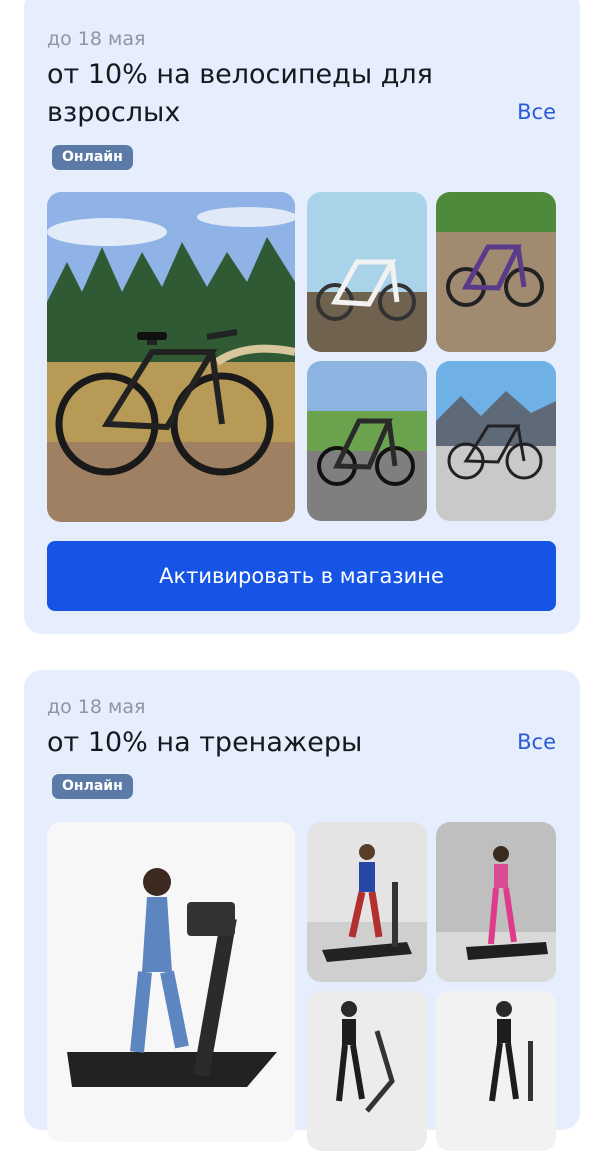 The image size is (595, 1151). Describe the element at coordinates (205, 742) in the screenshot. I see `offer-title: от 10% на тренажеры` at that location.